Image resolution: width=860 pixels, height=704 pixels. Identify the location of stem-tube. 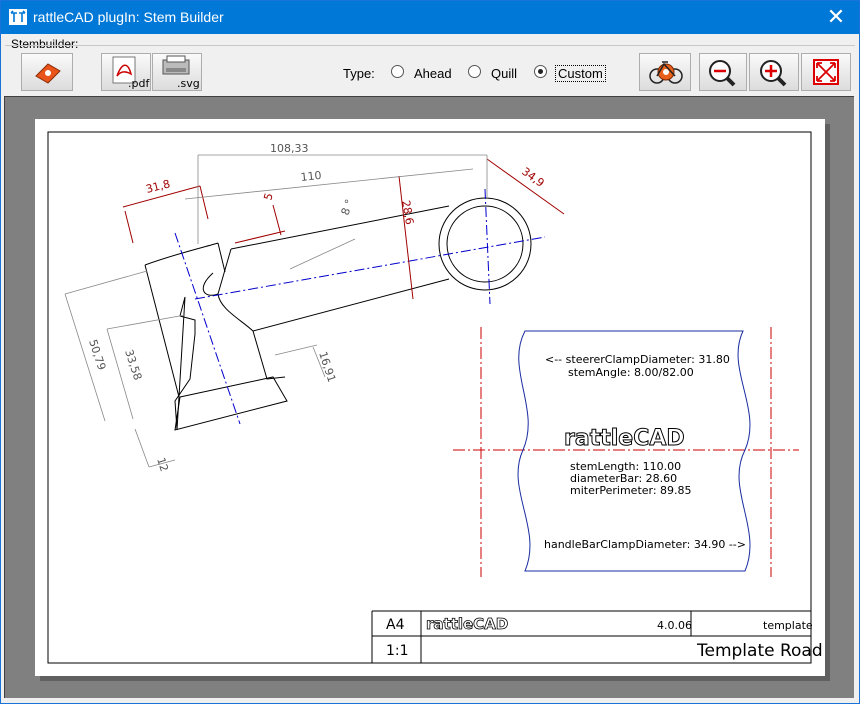
(333, 268).